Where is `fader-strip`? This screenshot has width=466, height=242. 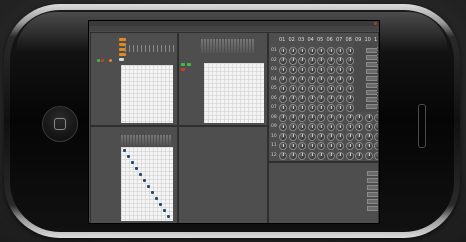 fader-strip is located at coordinates (146, 140).